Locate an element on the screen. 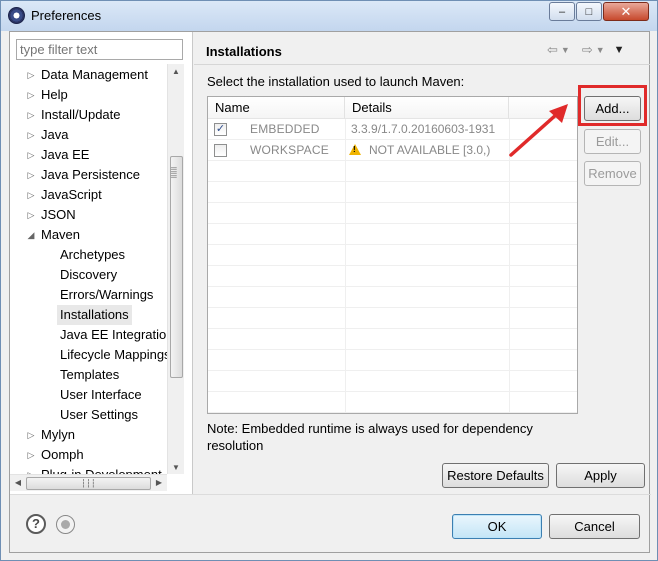 The height and width of the screenshot is (561, 658). scroll-thumb is located at coordinates (176, 267).